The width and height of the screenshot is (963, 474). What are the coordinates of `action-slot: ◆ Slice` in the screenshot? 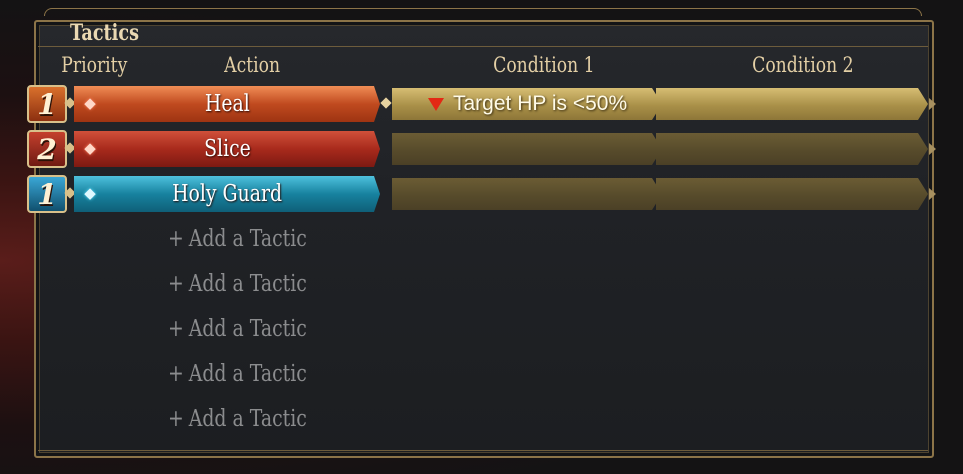 It's located at (227, 149).